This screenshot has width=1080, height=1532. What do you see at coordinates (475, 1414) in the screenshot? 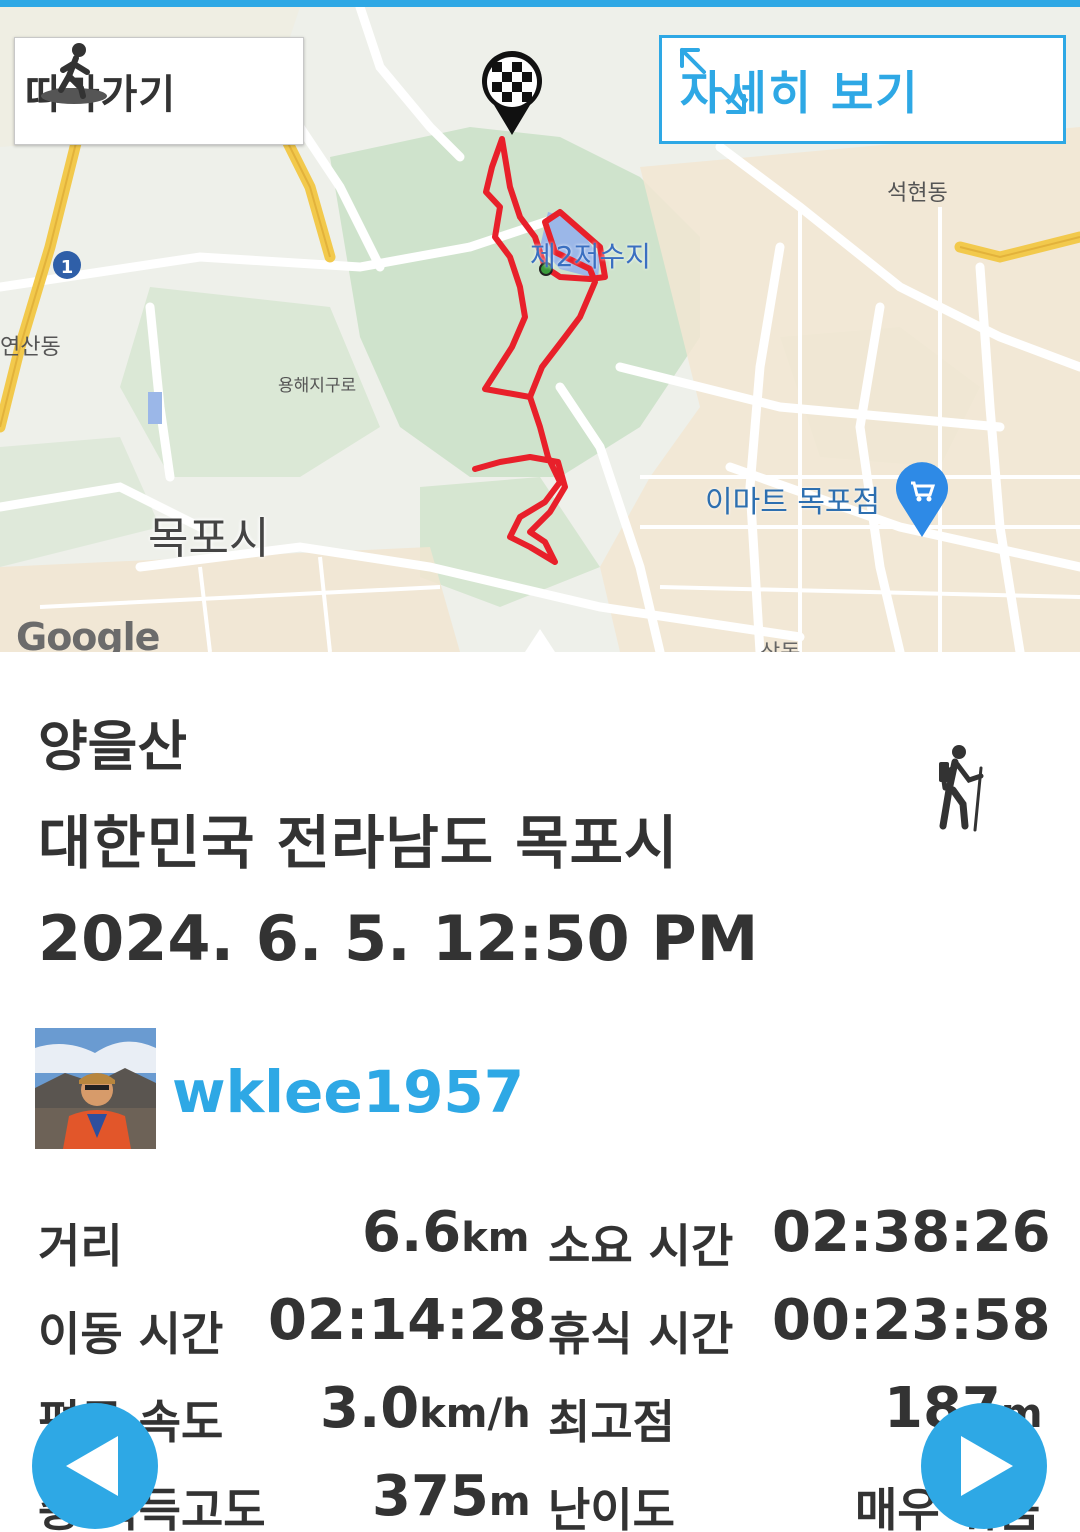
I see `avg-speed-unit: km/h` at bounding box center [475, 1414].